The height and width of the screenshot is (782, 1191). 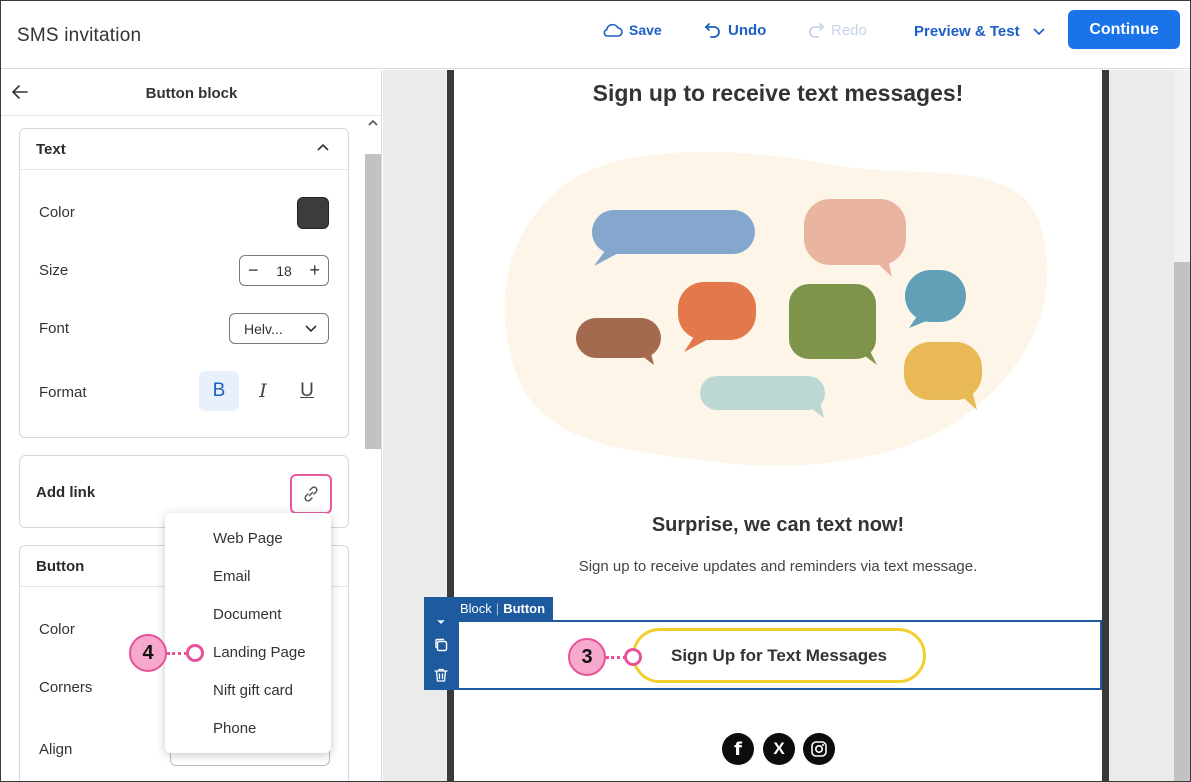 I want to click on panel-header: Button block, so click(x=191, y=93).